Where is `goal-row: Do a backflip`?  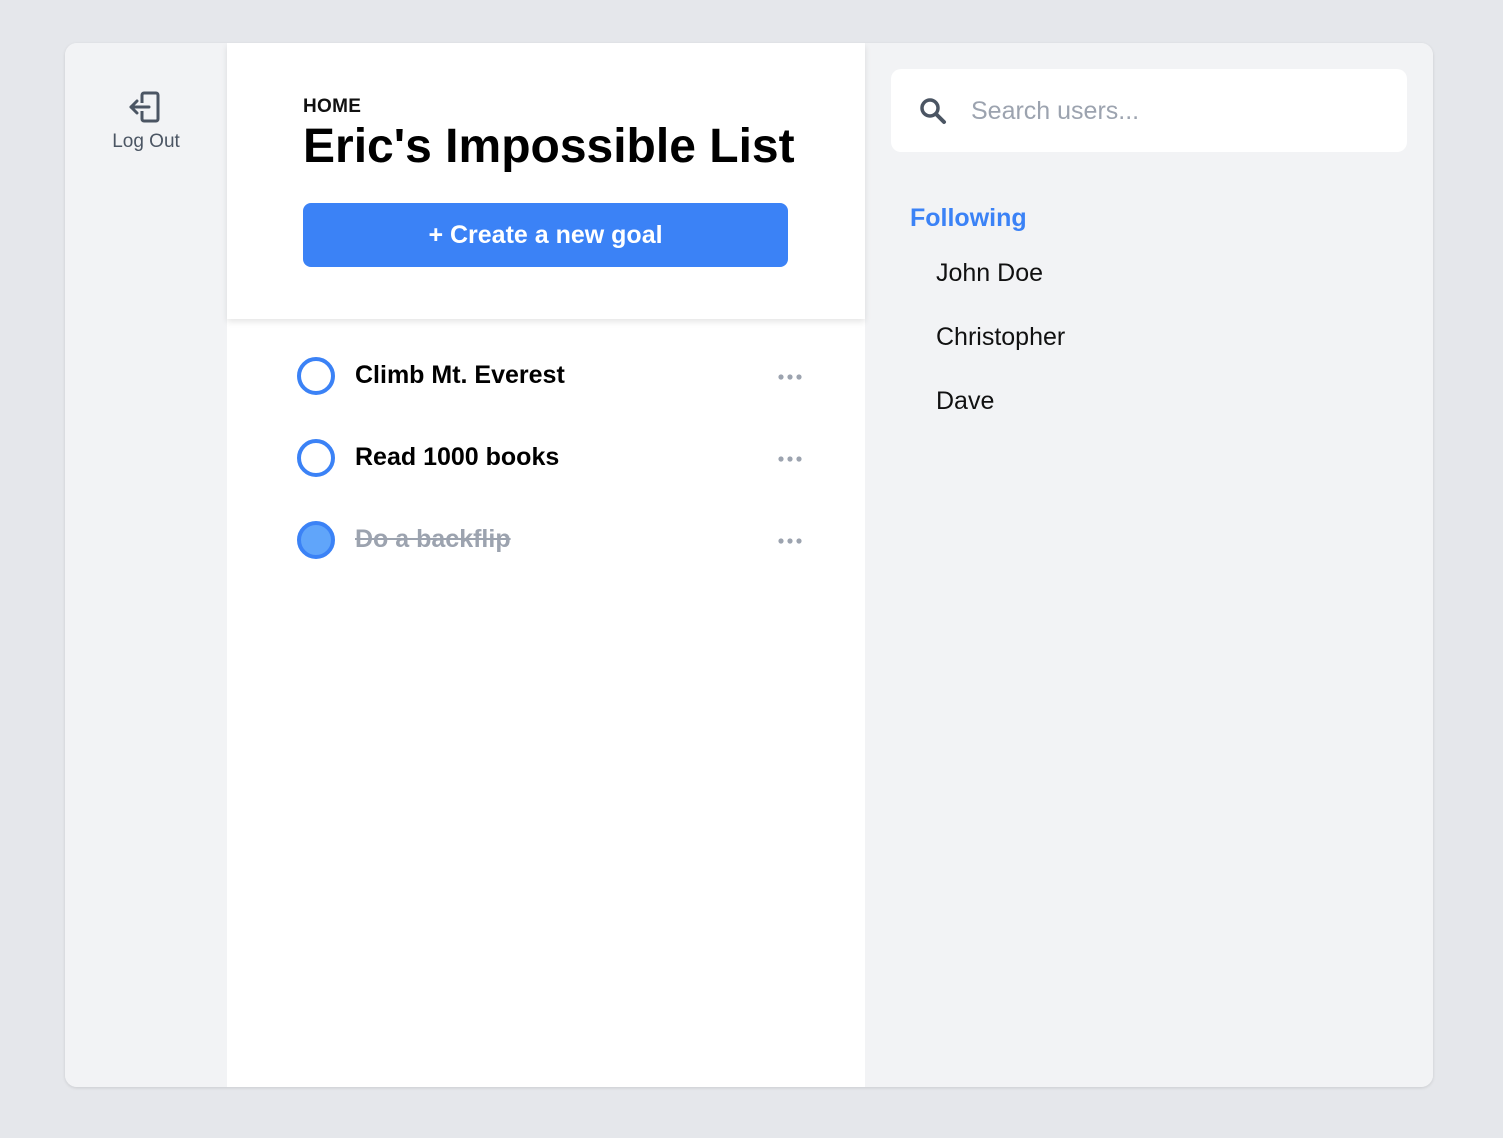
goal-row: Do a backflip is located at coordinates (546, 524).